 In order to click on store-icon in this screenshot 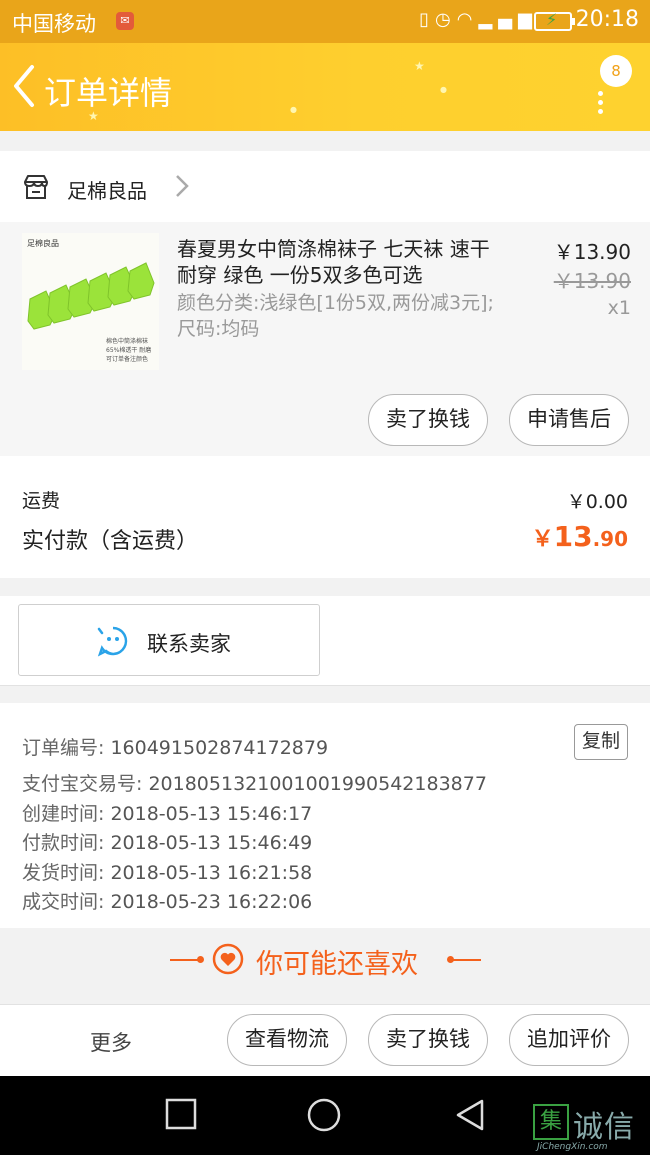, I will do `click(36, 187)`.